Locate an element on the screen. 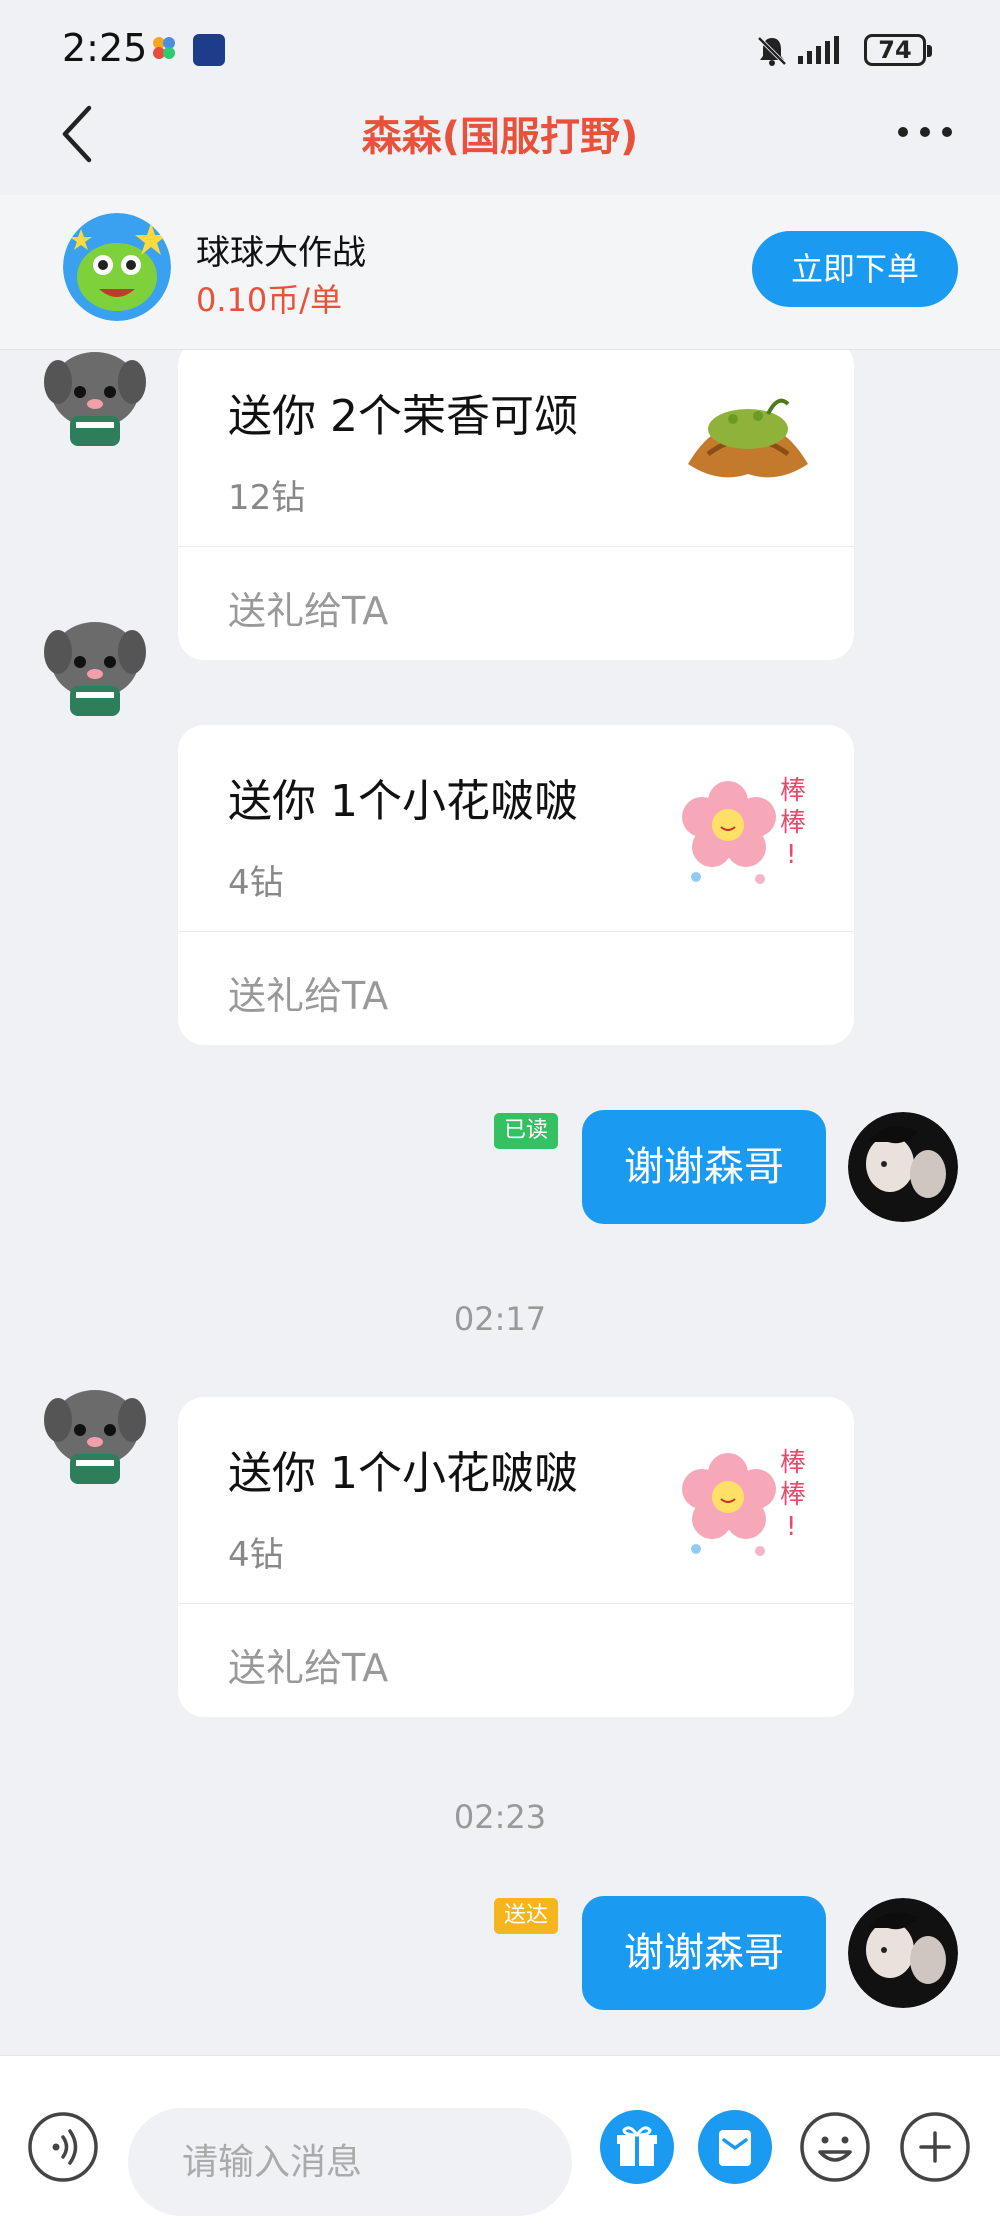 The image size is (1000, 2225). more-dots-icon is located at coordinates (925, 132).